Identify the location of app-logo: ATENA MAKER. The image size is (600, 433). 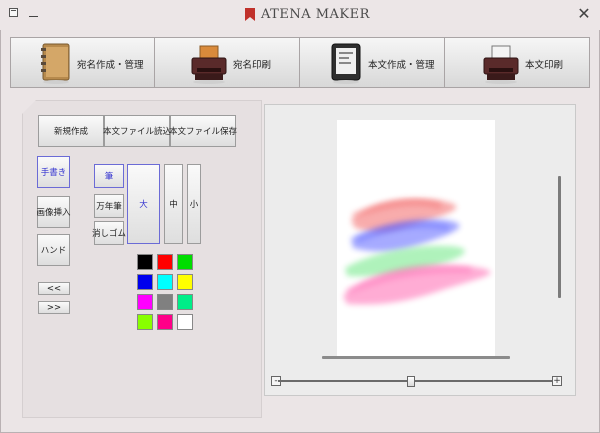
(306, 14).